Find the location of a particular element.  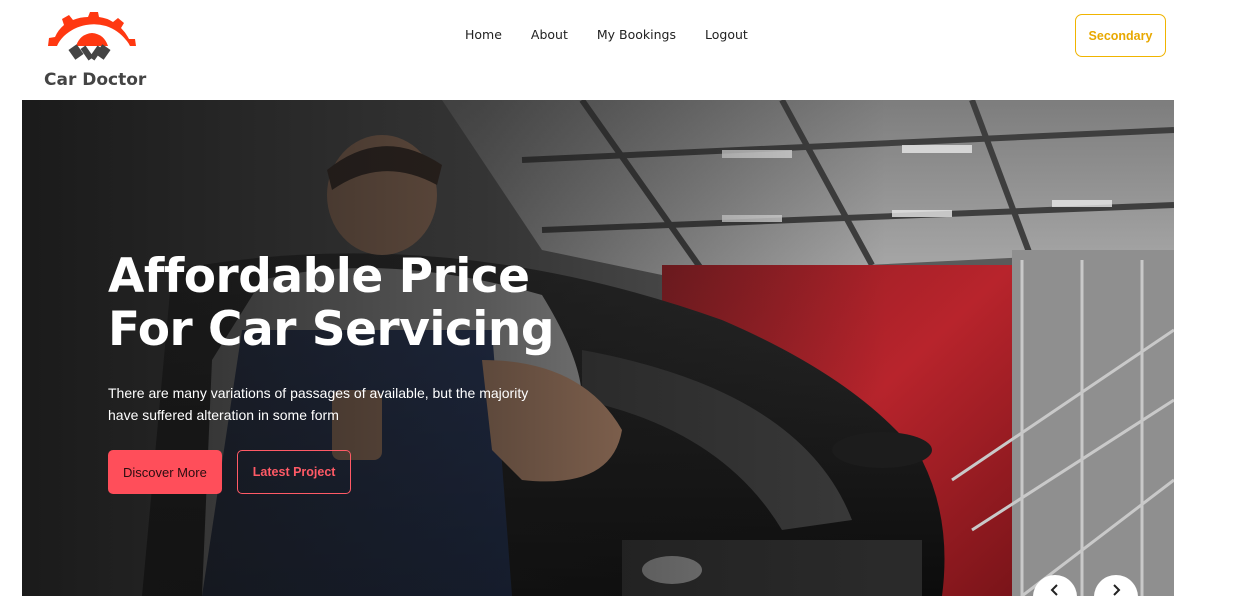

gear-logo-icon is located at coordinates (92, 36).